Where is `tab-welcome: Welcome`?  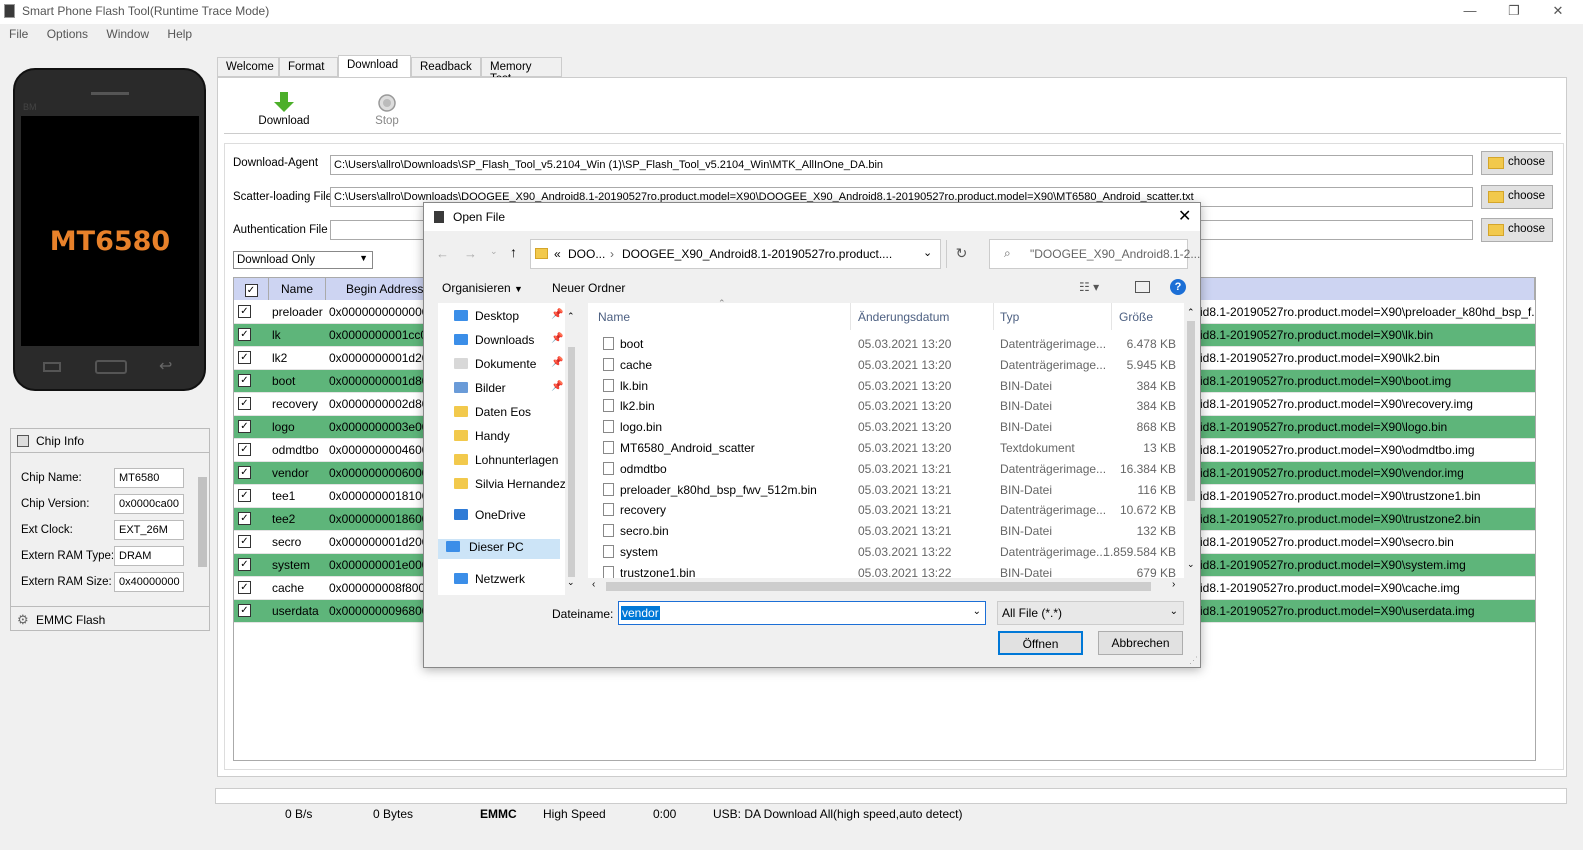 tab-welcome: Welcome is located at coordinates (248, 67).